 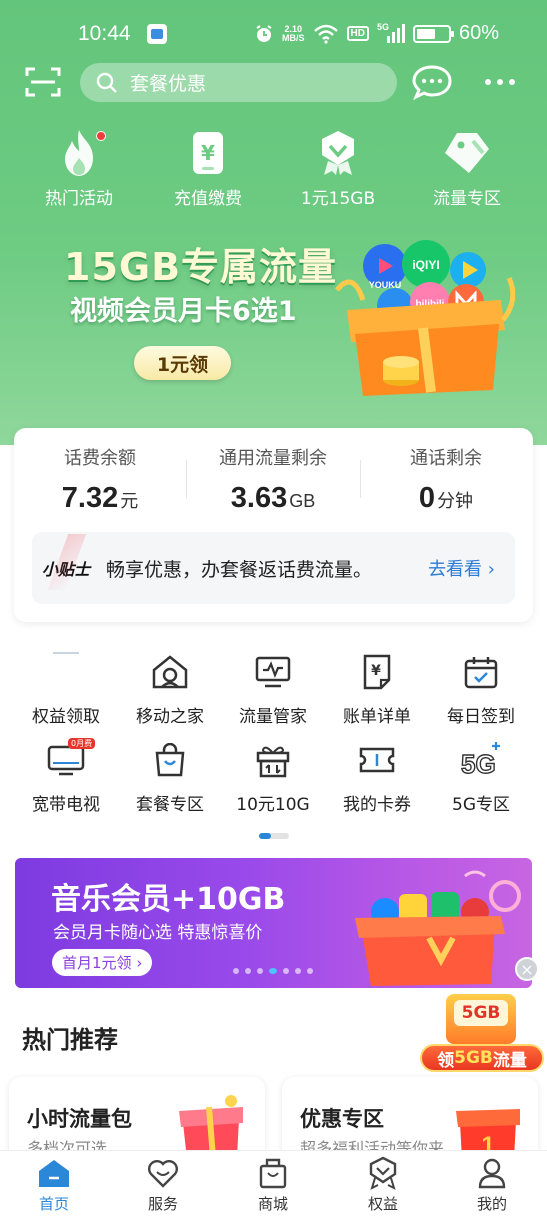 What do you see at coordinates (478, 764) in the screenshot?
I see `svg-text: 5G` at bounding box center [478, 764].